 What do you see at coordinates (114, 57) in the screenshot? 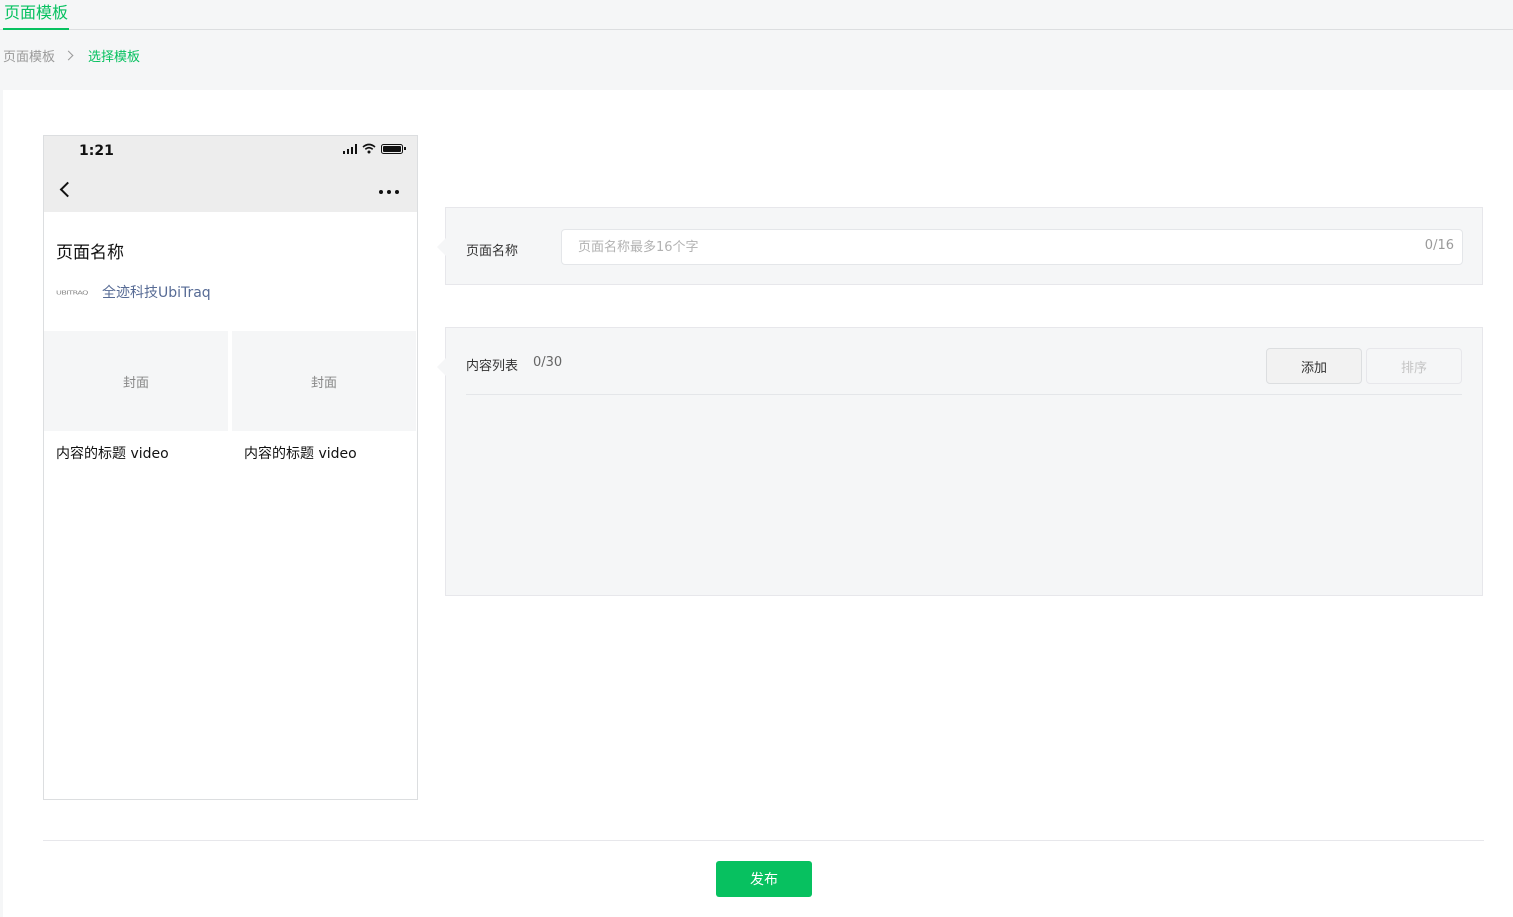
I see `breadcrumb-current: 选择模板` at bounding box center [114, 57].